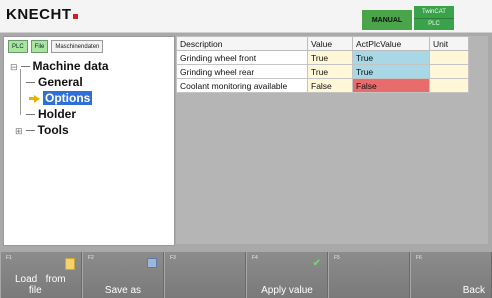 Image resolution: width=492 pixels, height=298 pixels. What do you see at coordinates (391, 43) in the screenshot?
I see `col-actplcvalue-header: ActPlcValue` at bounding box center [391, 43].